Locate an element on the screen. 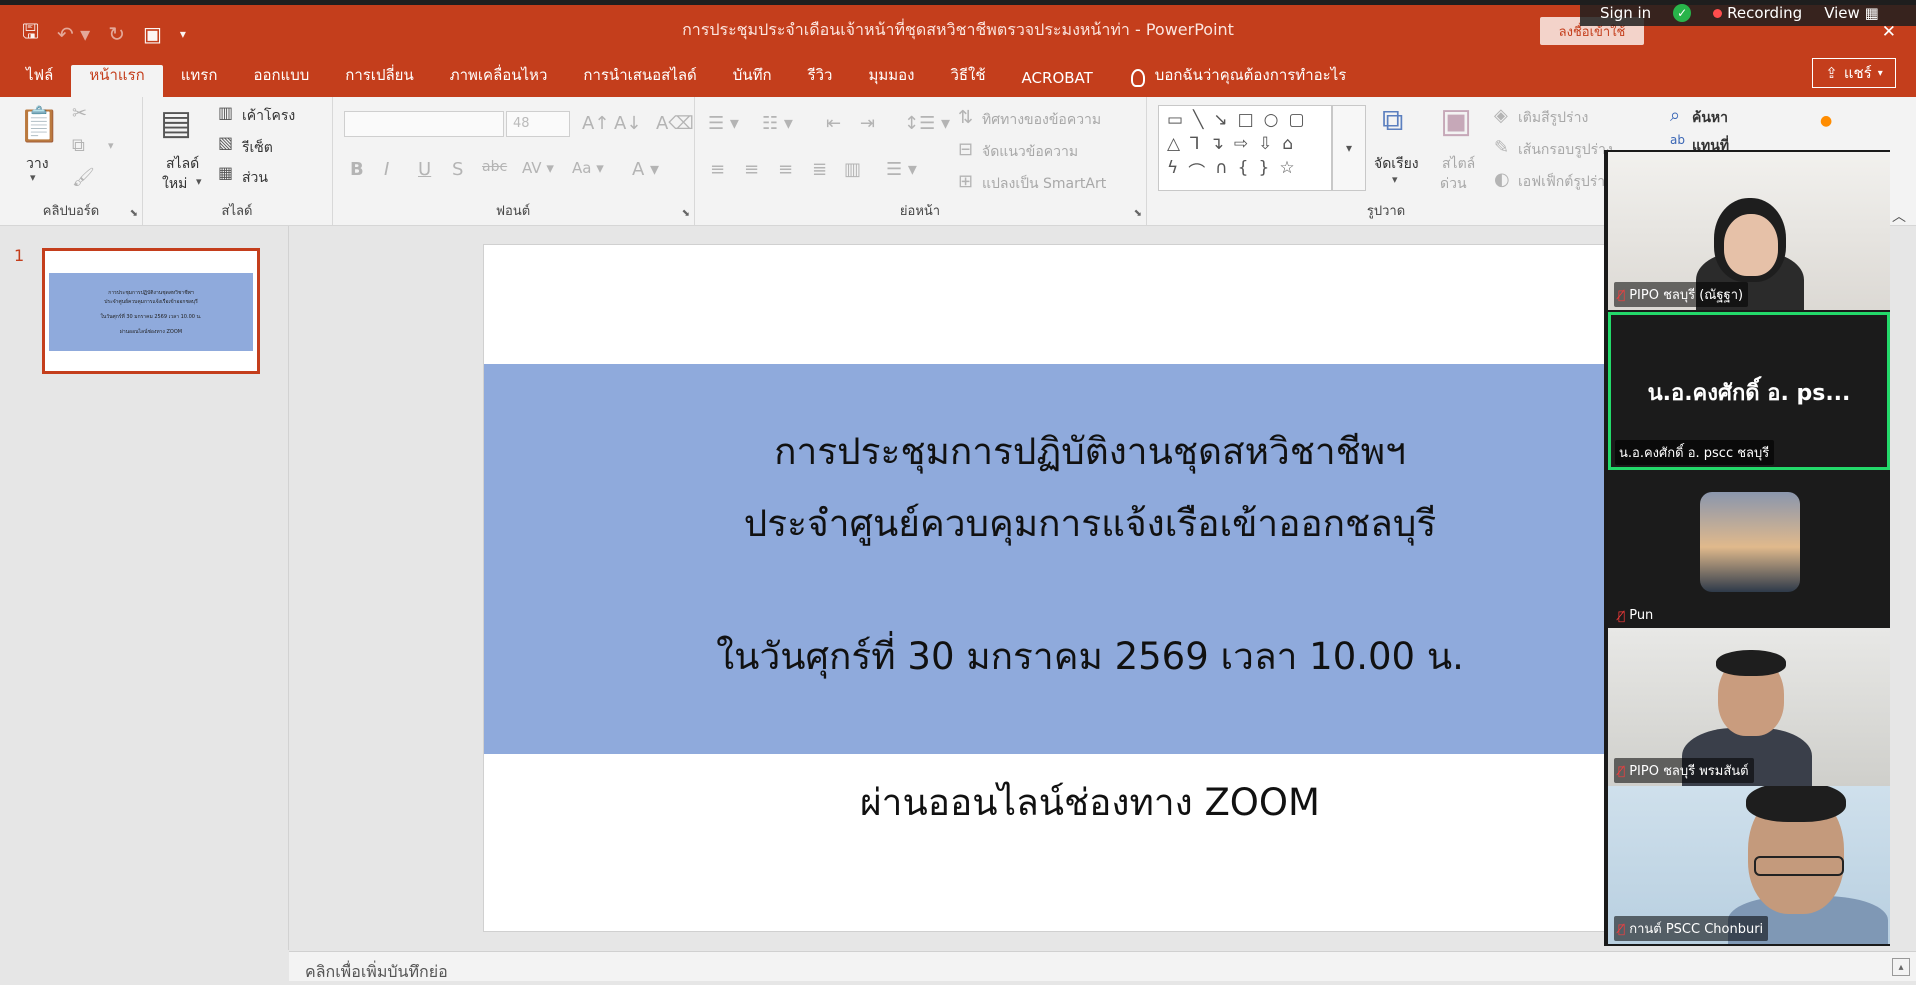 The image size is (1916, 985). bold-icon: B is located at coordinates (357, 169).